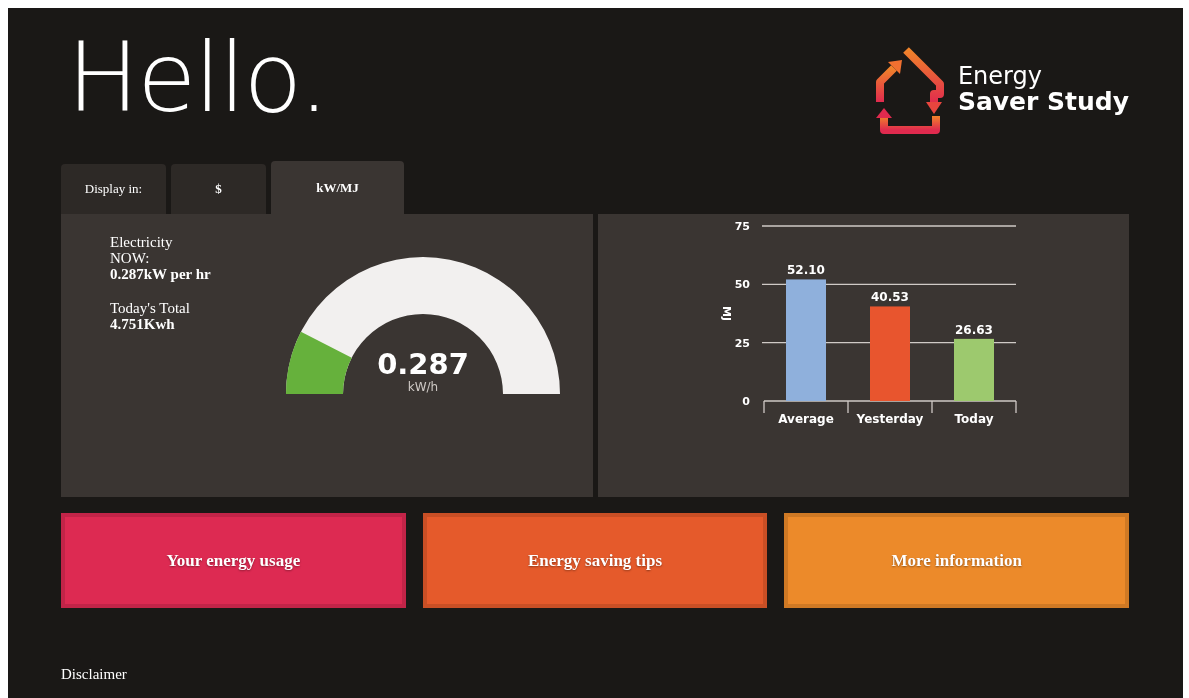  I want to click on data-label: 40.53, so click(889, 297).